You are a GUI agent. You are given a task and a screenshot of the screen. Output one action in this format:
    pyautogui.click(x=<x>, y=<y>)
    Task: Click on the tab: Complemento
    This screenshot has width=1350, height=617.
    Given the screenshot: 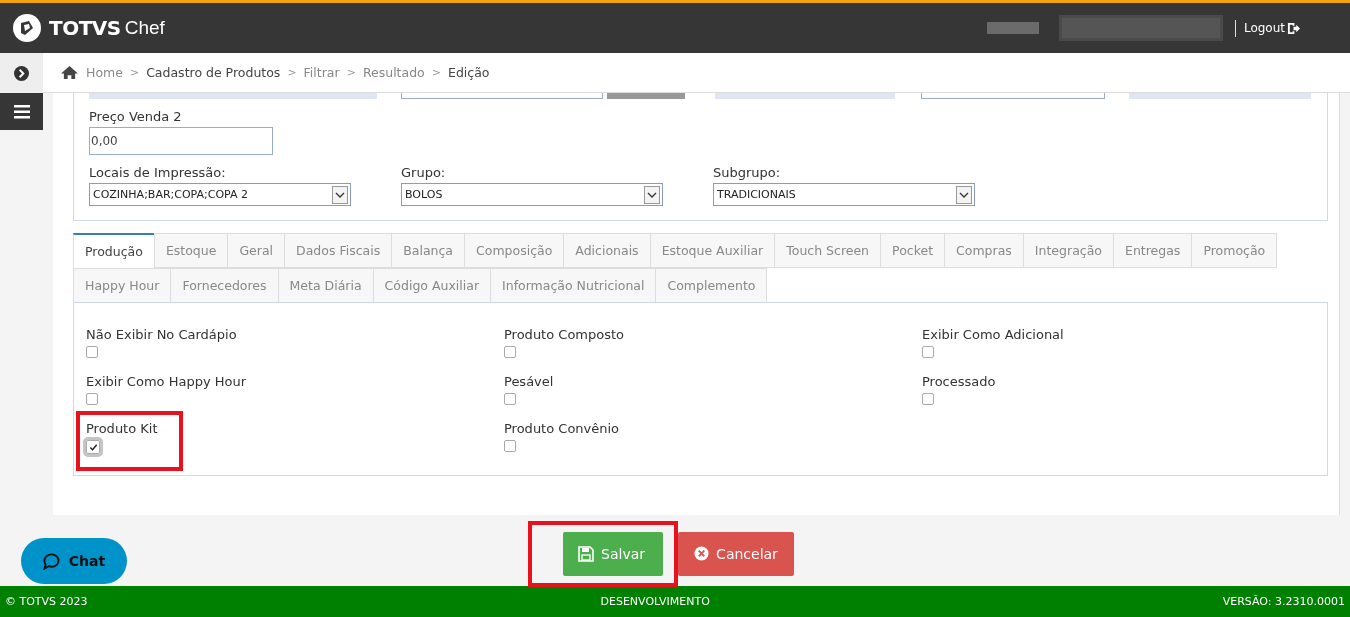 What is the action you would take?
    pyautogui.click(x=711, y=285)
    